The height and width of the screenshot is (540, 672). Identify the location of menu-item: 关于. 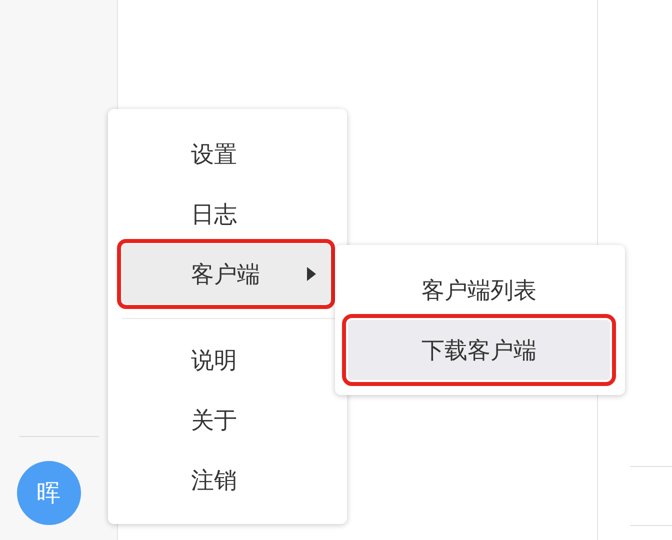
(226, 420).